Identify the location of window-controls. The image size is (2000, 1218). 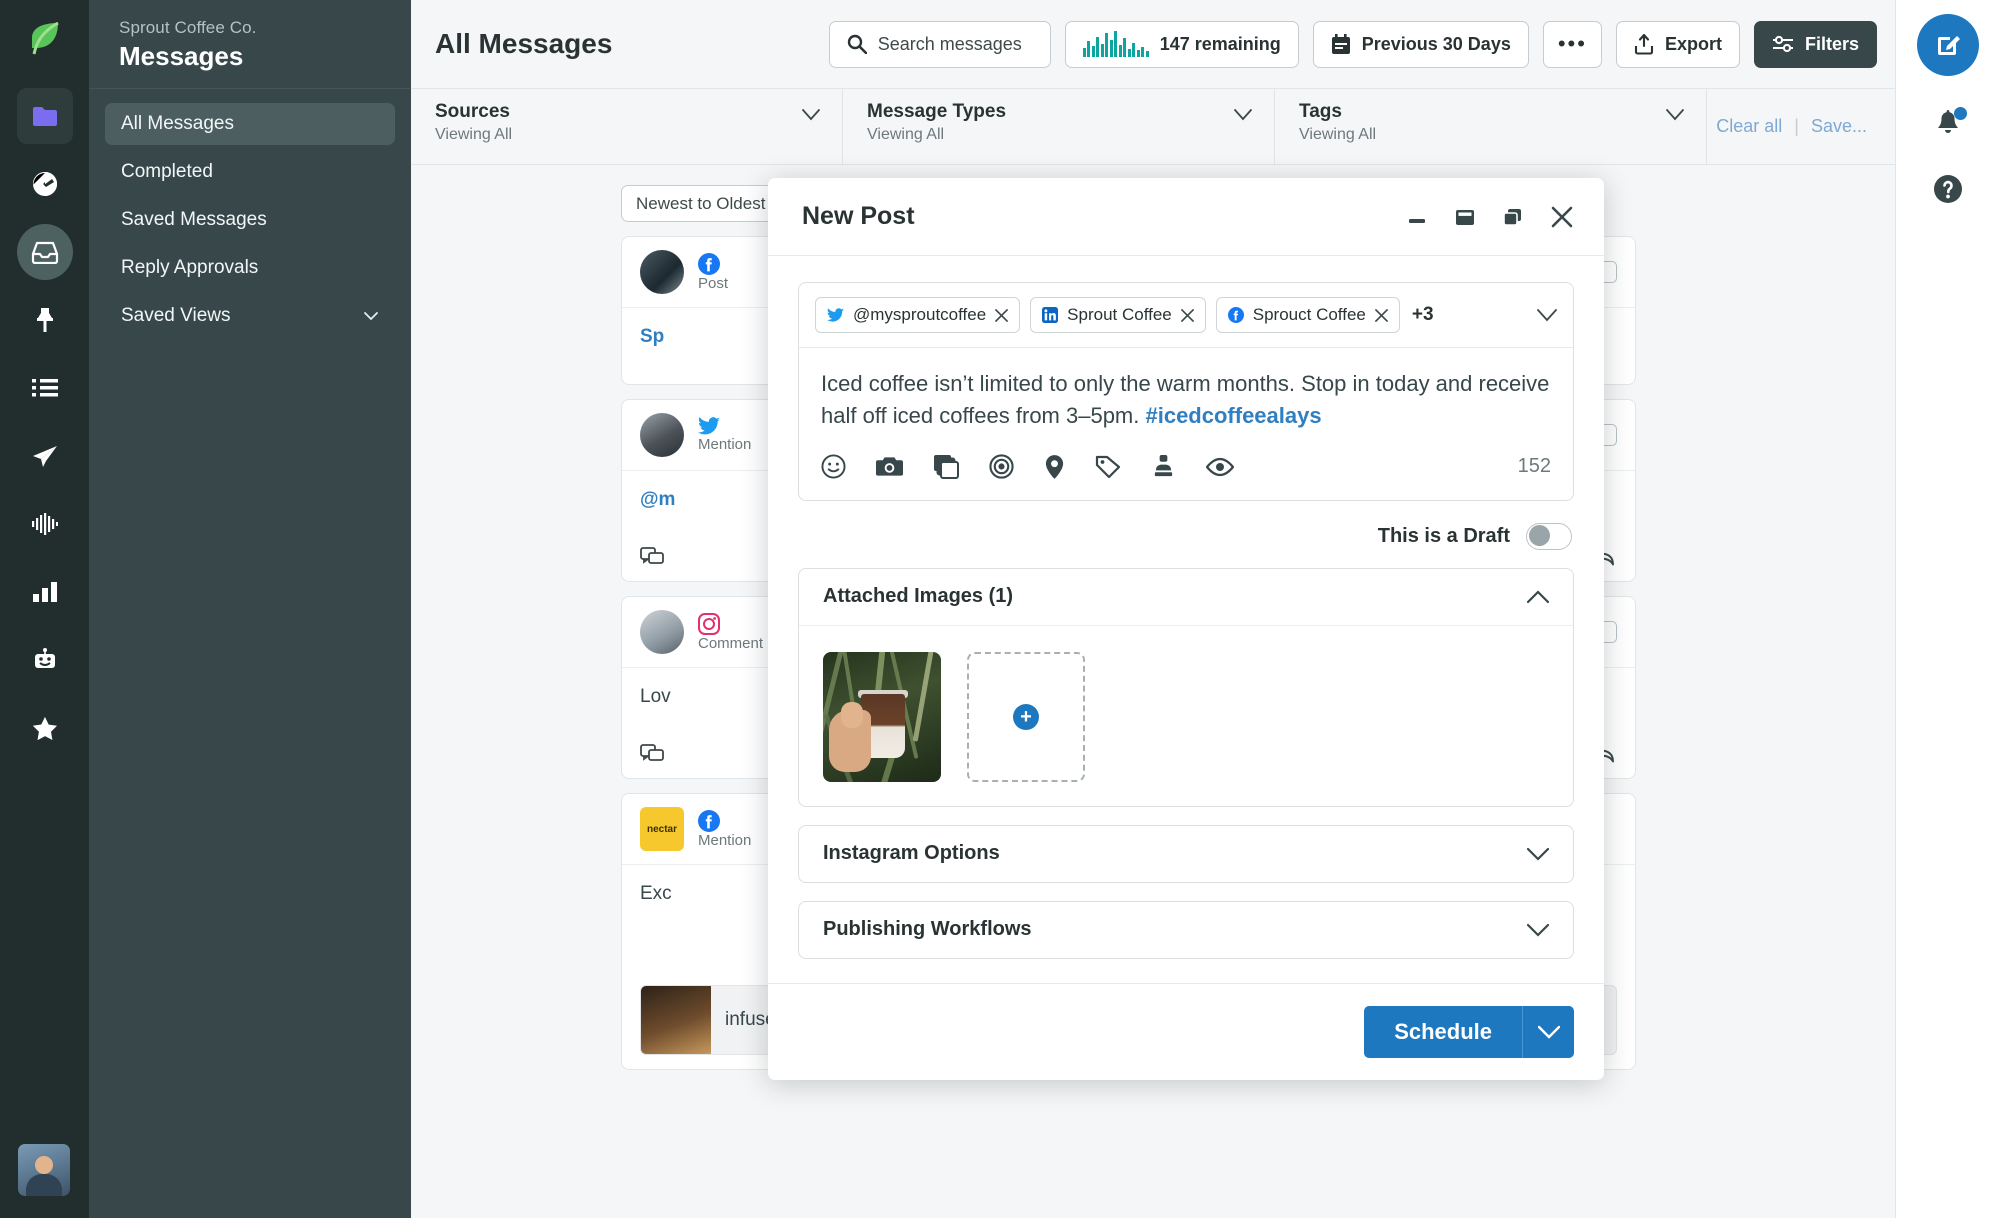
(1490, 217).